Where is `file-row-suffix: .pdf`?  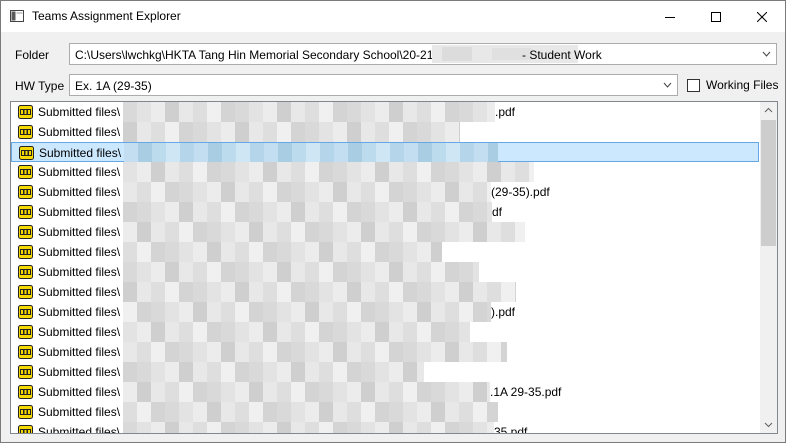 file-row-suffix: .pdf is located at coordinates (505, 112).